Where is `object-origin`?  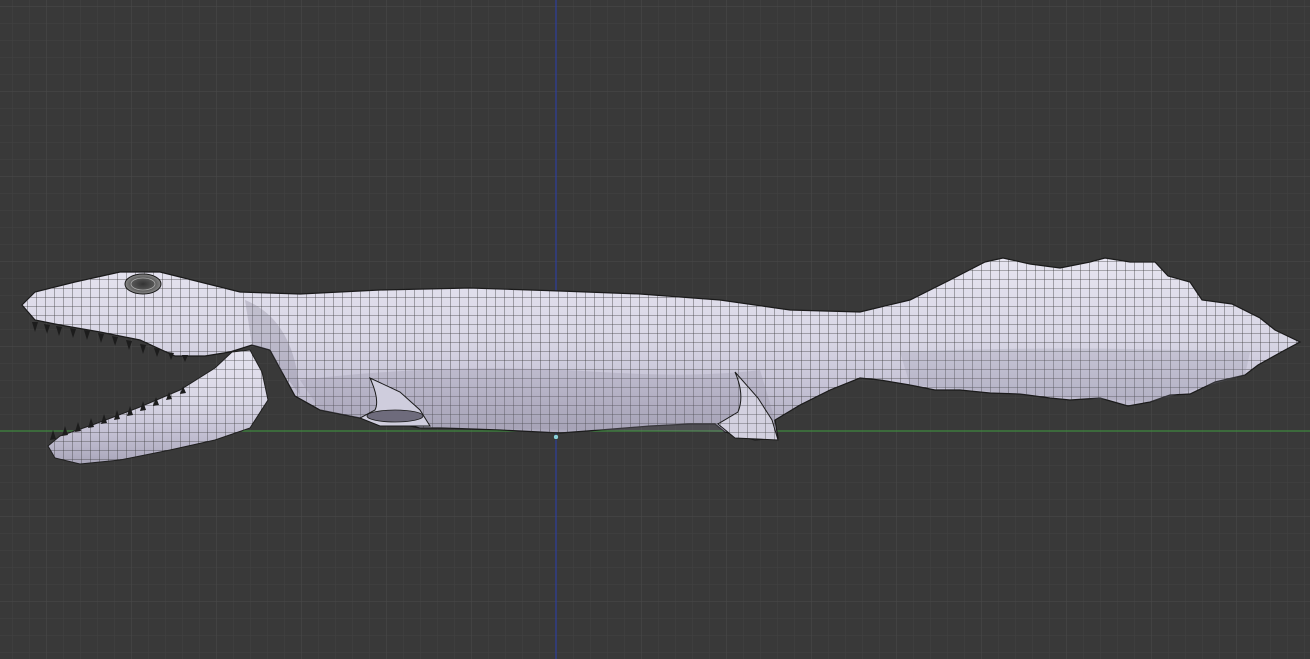 object-origin is located at coordinates (556, 437).